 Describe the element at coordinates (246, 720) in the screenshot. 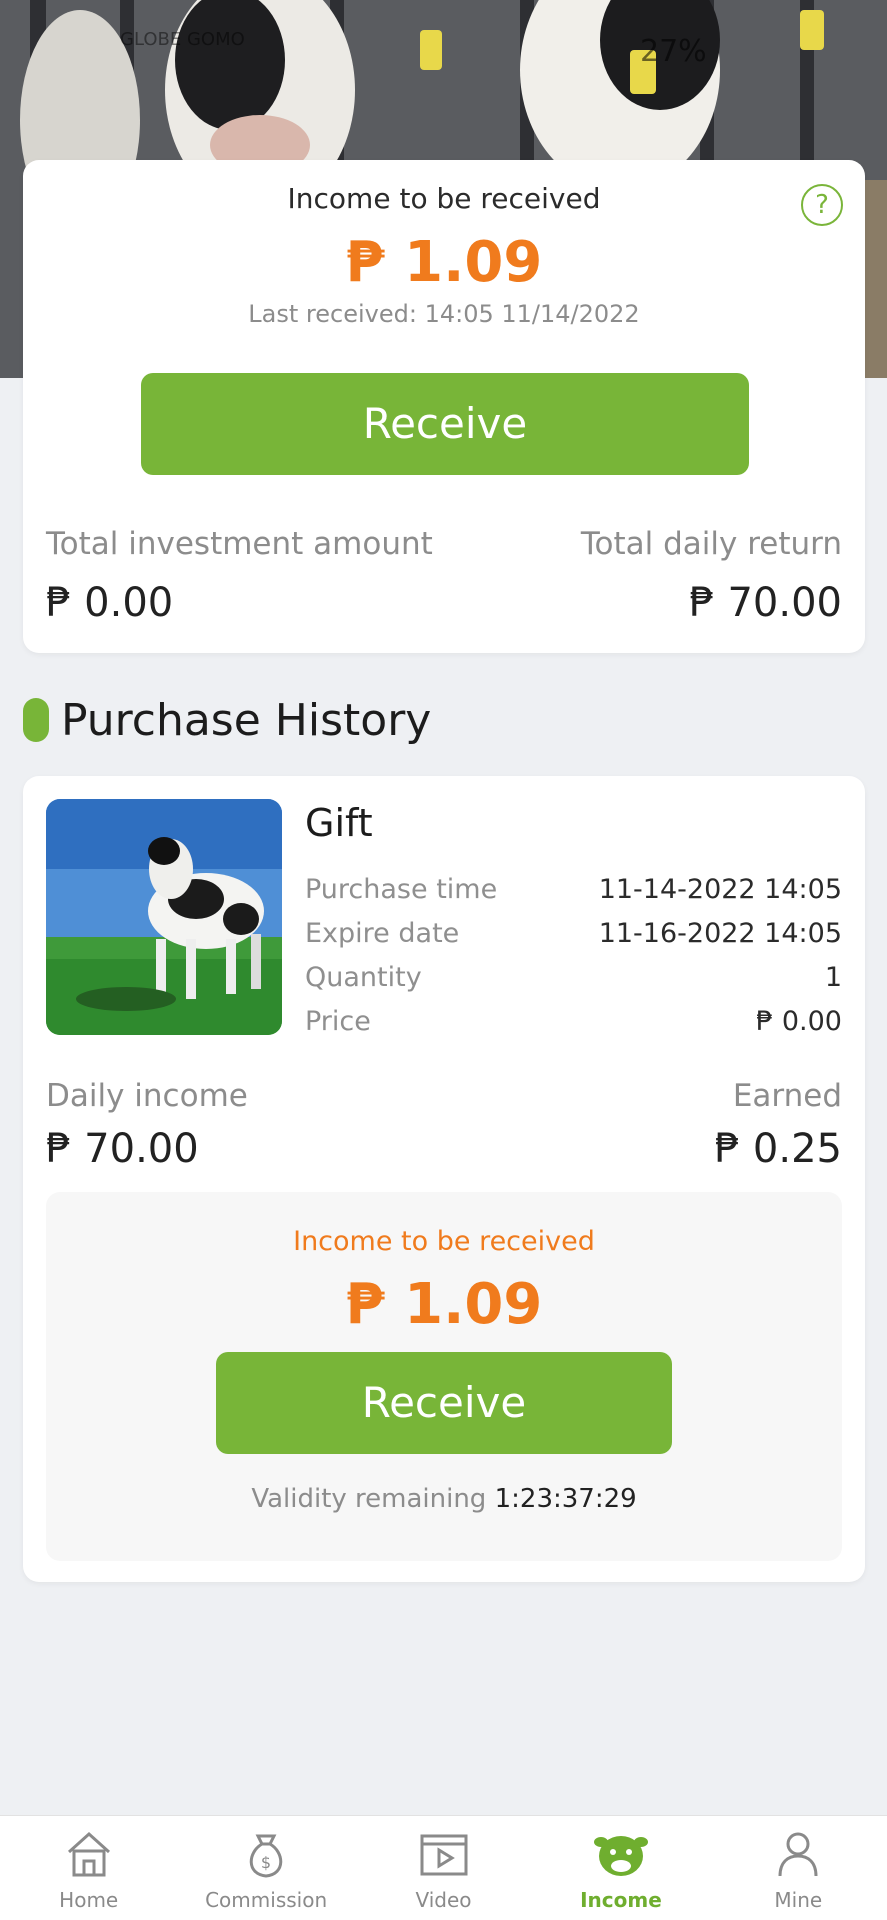

I see `purchase-history-title: Purchase History` at that location.